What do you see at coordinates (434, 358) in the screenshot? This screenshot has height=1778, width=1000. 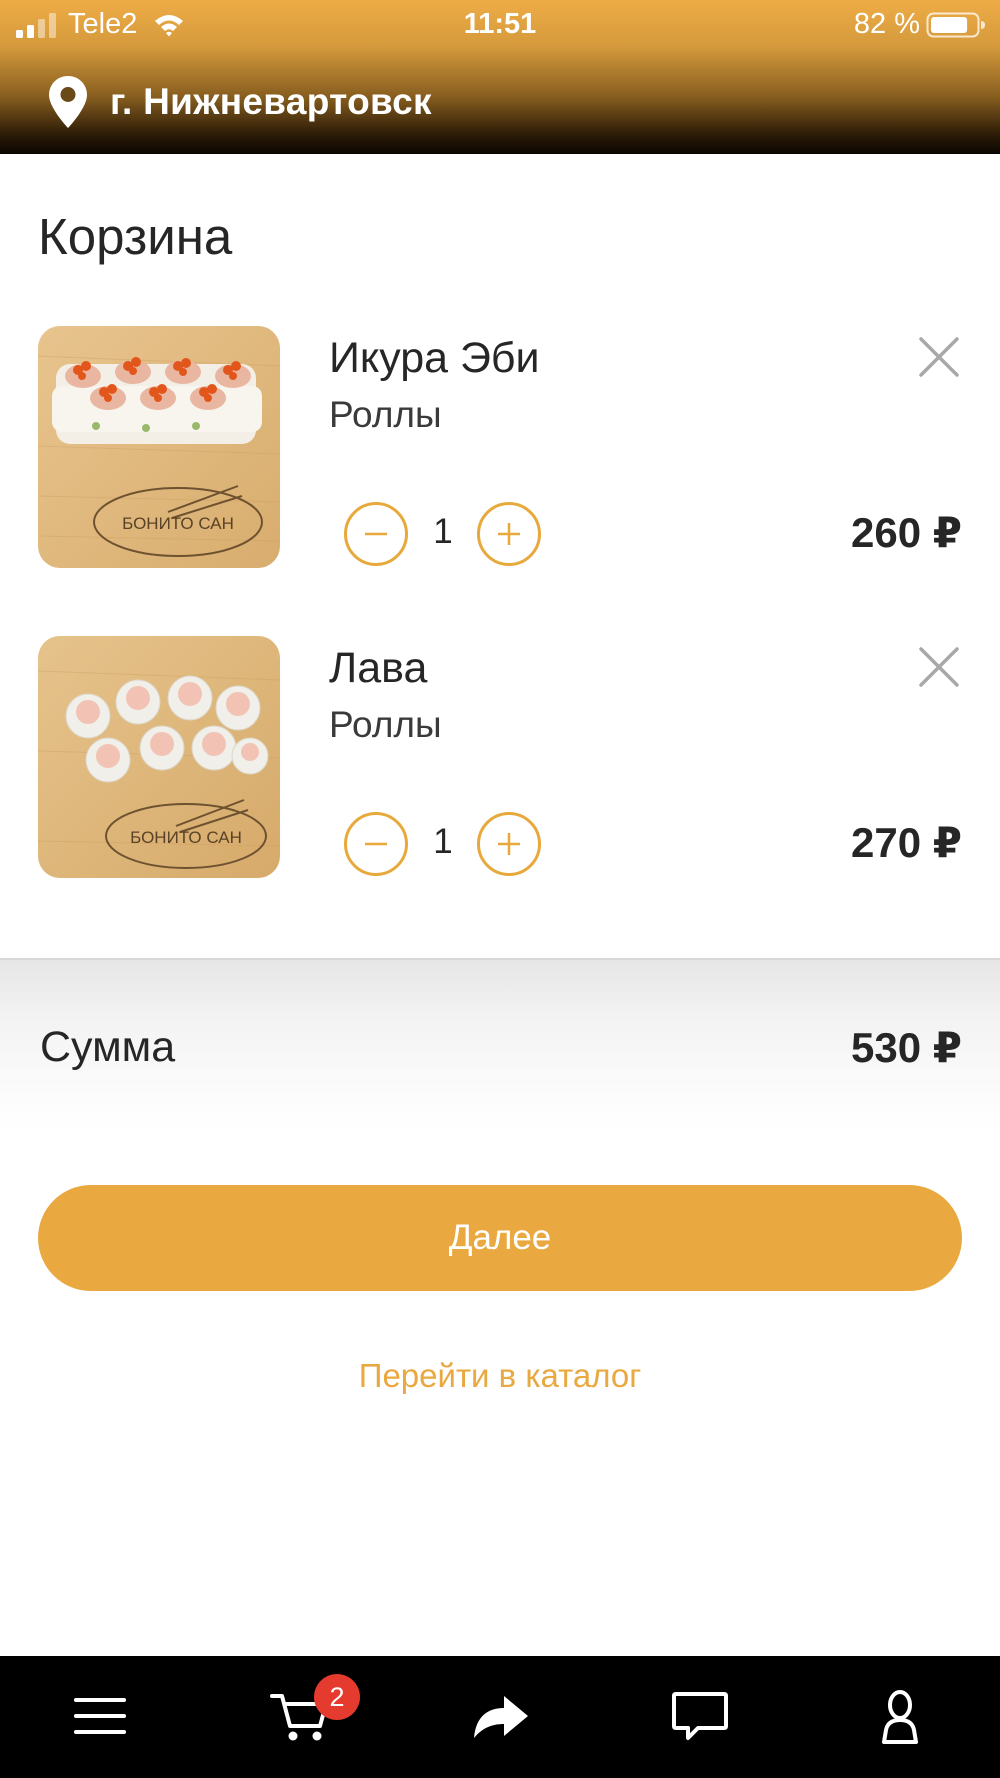 I see `product-name: Икура Эби` at bounding box center [434, 358].